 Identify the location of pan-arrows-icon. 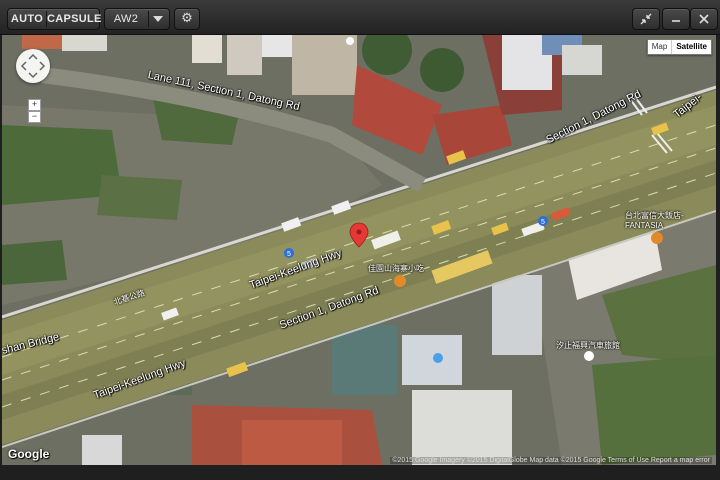
(33, 66).